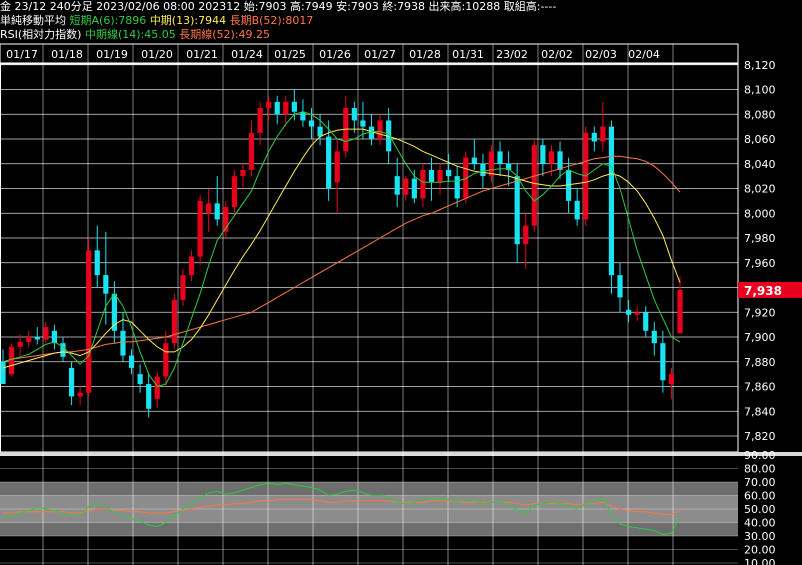 The width and height of the screenshot is (802, 565). What do you see at coordinates (763, 291) in the screenshot?
I see `last-price-label: 7,938` at bounding box center [763, 291].